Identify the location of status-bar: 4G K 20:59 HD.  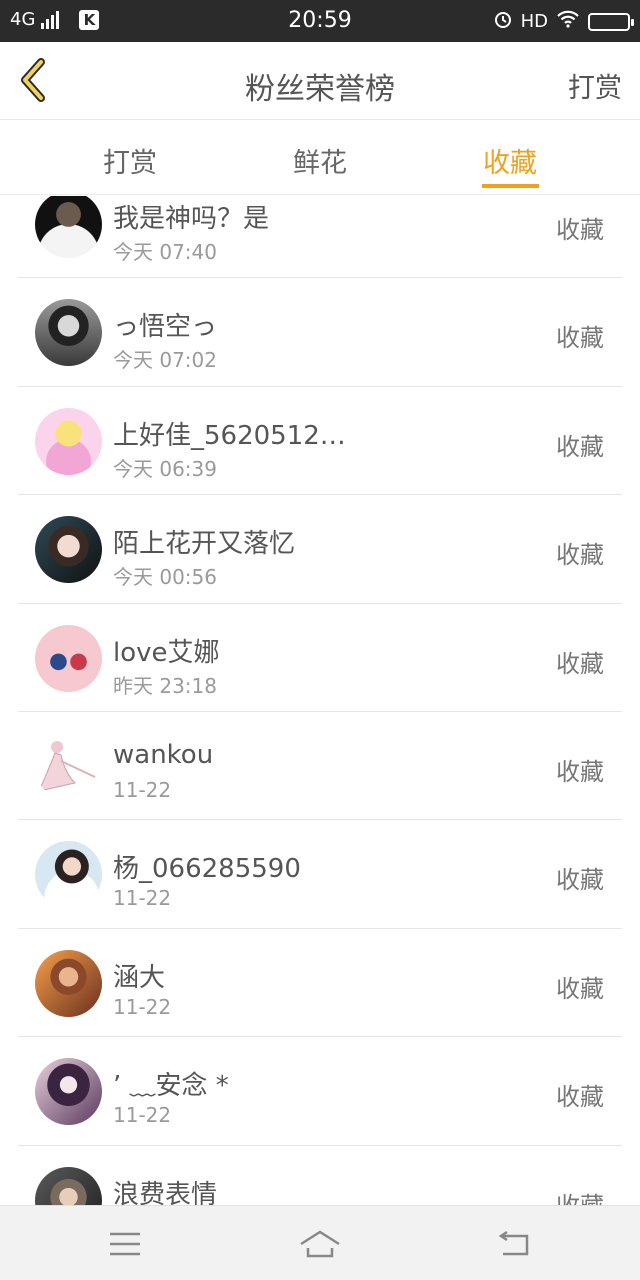
(320, 21).